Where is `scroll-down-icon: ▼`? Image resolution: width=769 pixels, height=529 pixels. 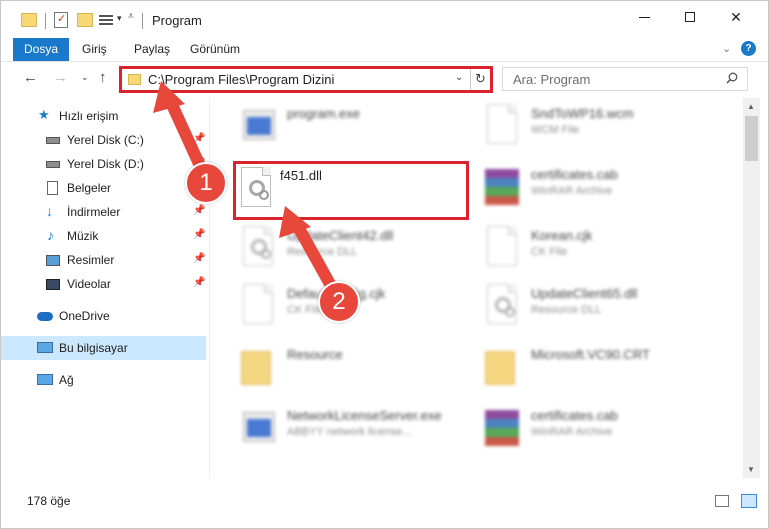 scroll-down-icon: ▼ is located at coordinates (751, 469).